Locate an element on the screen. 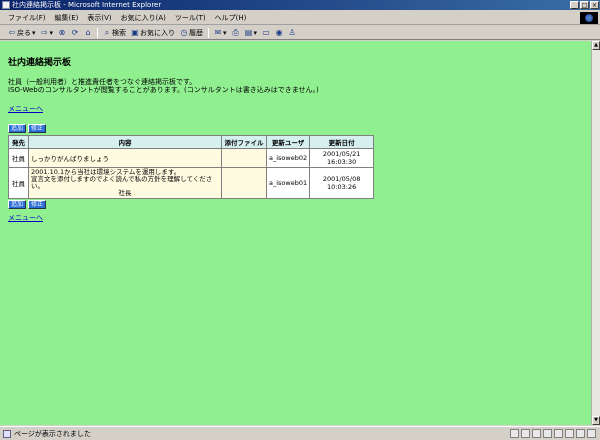  scroll-up-icon: ▲ is located at coordinates (596, 45).